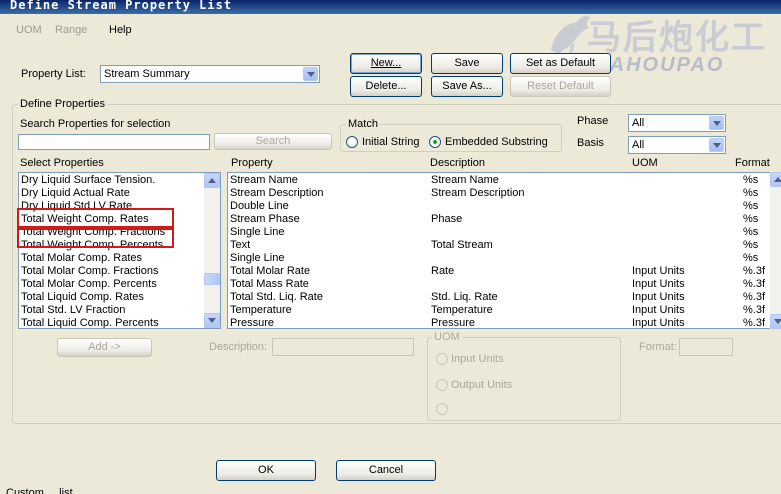 The width and height of the screenshot is (781, 494). What do you see at coordinates (638, 145) in the screenshot?
I see `basis-value: All` at bounding box center [638, 145].